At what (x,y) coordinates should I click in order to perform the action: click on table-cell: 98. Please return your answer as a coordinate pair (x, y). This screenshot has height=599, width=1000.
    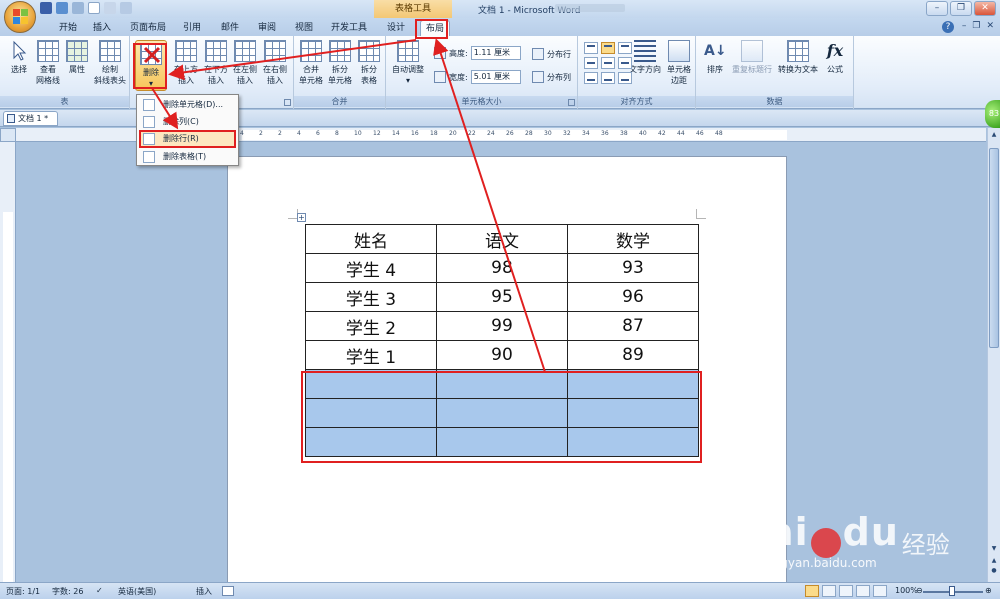
    Looking at the image, I should click on (502, 268).